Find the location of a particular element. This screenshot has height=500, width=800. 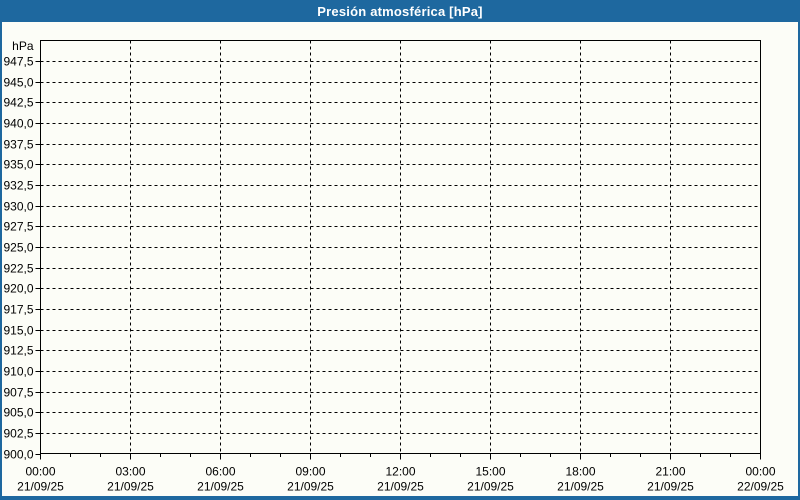

chart-title-bar: Presión atmosférica [hPa] is located at coordinates (400, 11).